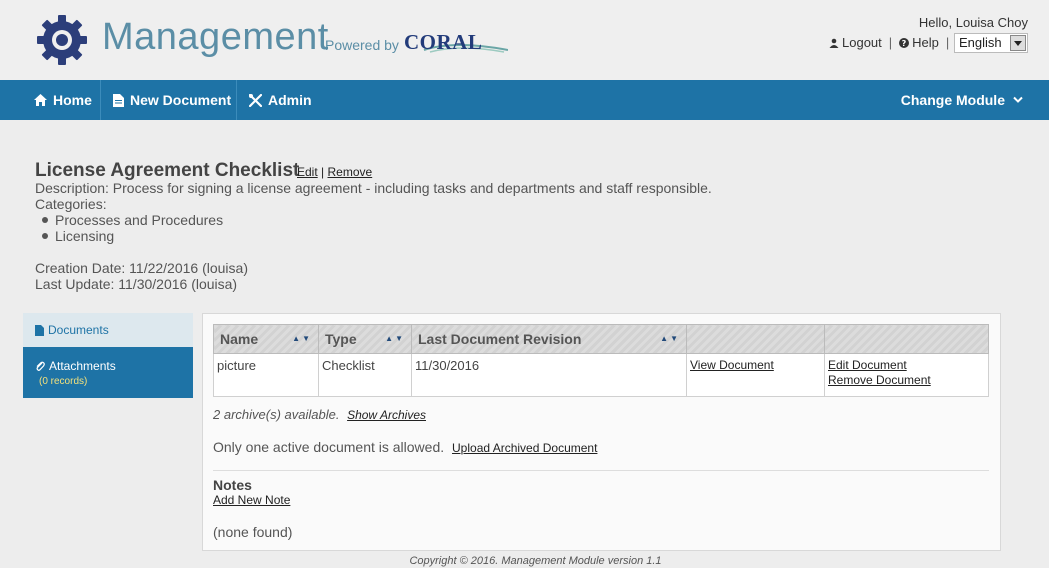 This screenshot has width=1049, height=568. Describe the element at coordinates (136, 284) in the screenshot. I see `last-update-date: Last Update: 11/30/2016 (louisa)` at that location.